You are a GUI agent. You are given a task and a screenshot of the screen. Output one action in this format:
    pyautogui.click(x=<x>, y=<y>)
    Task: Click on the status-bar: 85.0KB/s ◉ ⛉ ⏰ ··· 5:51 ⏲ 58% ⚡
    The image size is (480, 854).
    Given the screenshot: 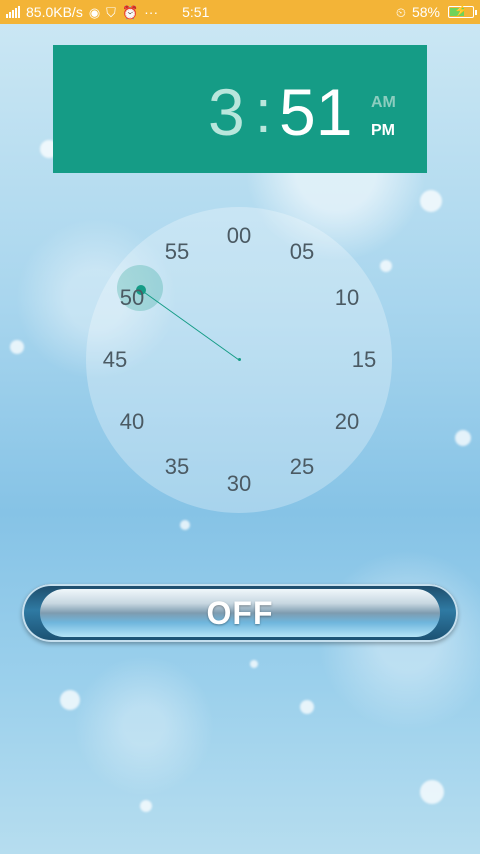 What is the action you would take?
    pyautogui.click(x=240, y=12)
    